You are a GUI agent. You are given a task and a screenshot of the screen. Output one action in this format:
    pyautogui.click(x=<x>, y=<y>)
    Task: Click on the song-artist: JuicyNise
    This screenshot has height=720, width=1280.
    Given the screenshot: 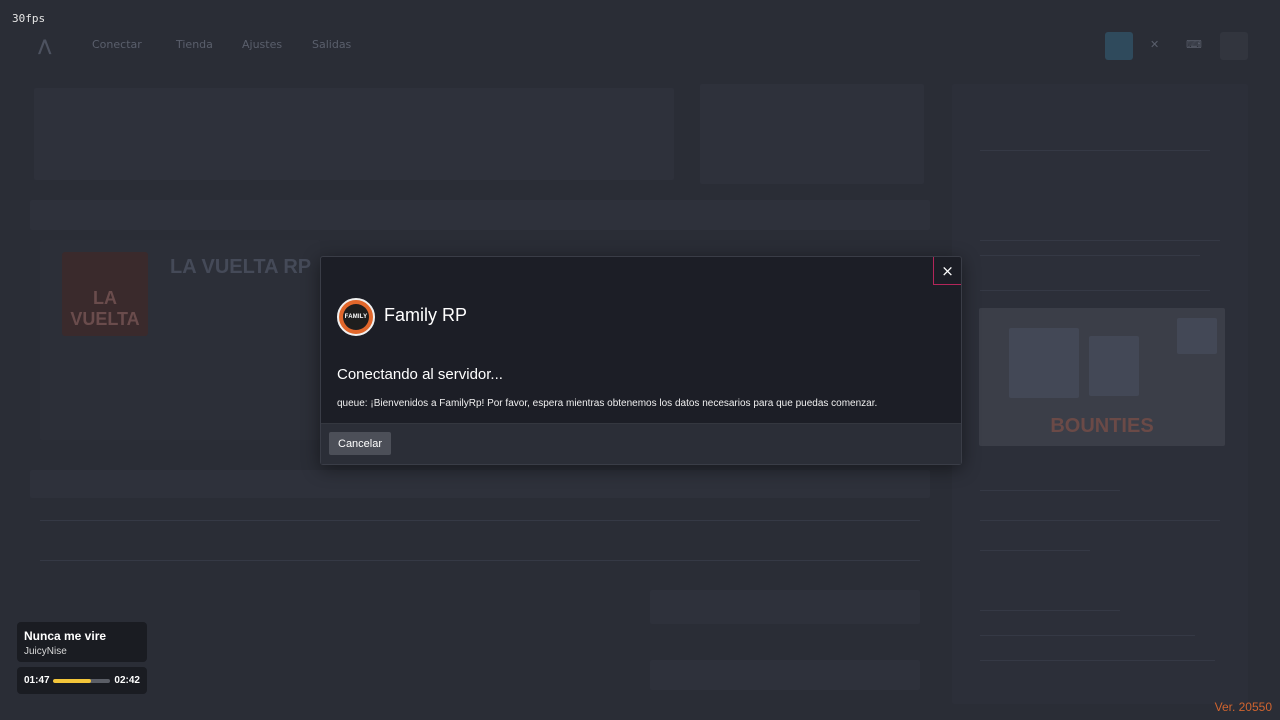 What is the action you would take?
    pyautogui.click(x=45, y=651)
    